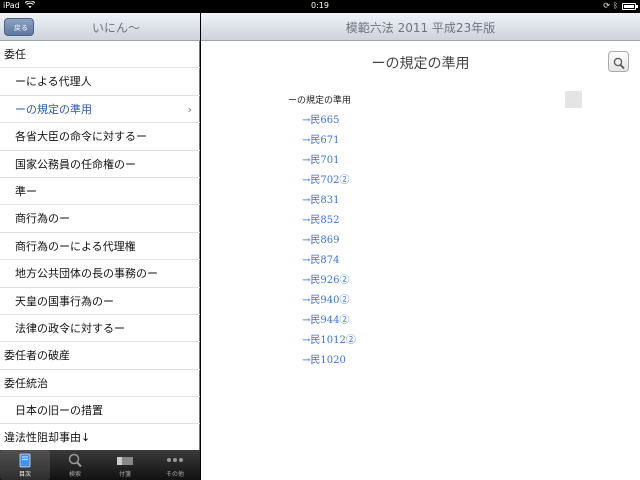 The image size is (640, 480). I want to click on index-item-label: 法律の政令に対するー, so click(64, 328).